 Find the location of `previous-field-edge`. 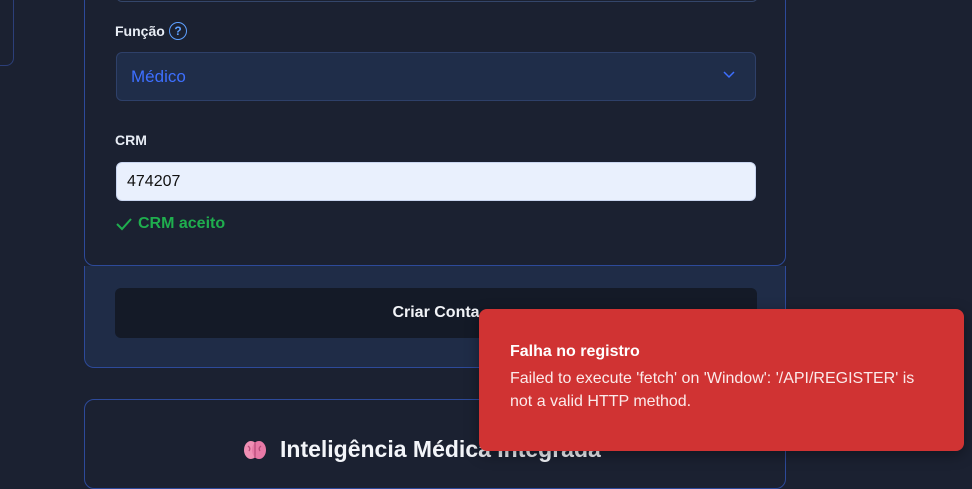

previous-field-edge is located at coordinates (437, 1).